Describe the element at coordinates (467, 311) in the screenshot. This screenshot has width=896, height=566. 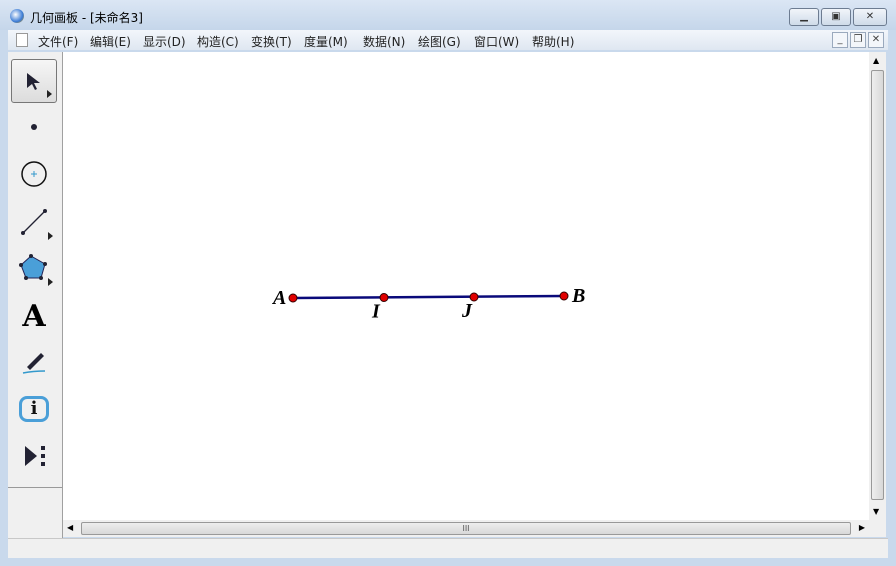
I see `point-label-J: J` at that location.